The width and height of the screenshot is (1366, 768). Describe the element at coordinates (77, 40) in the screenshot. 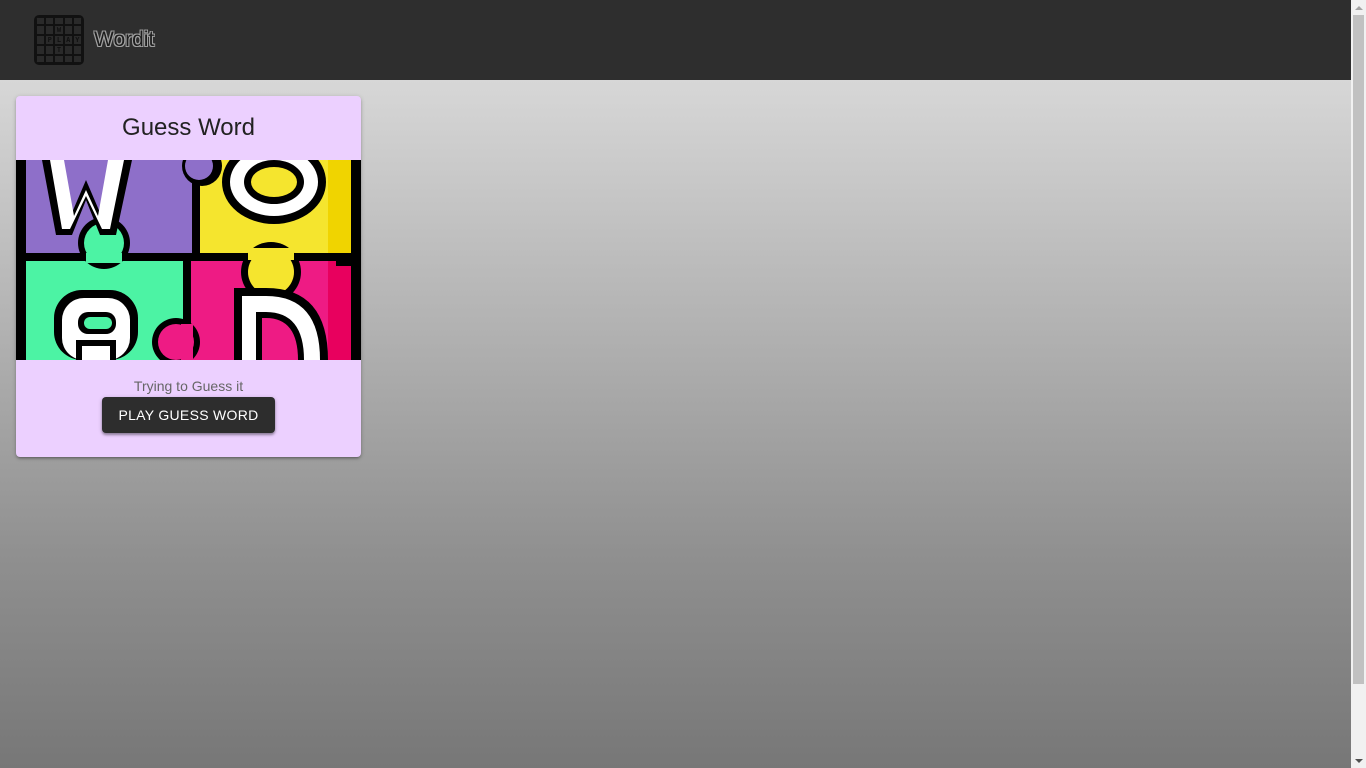

I see `logo-letter: Y` at that location.